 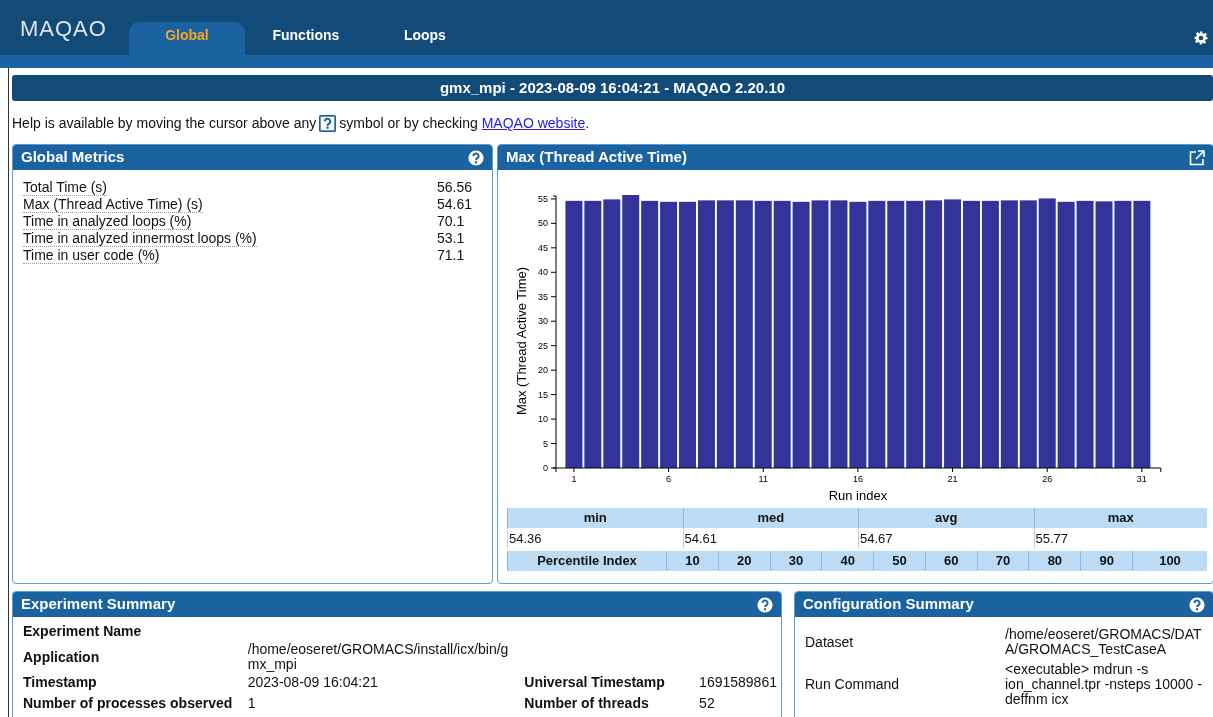 What do you see at coordinates (305, 38) in the screenshot?
I see `nav-tab: Functions` at bounding box center [305, 38].